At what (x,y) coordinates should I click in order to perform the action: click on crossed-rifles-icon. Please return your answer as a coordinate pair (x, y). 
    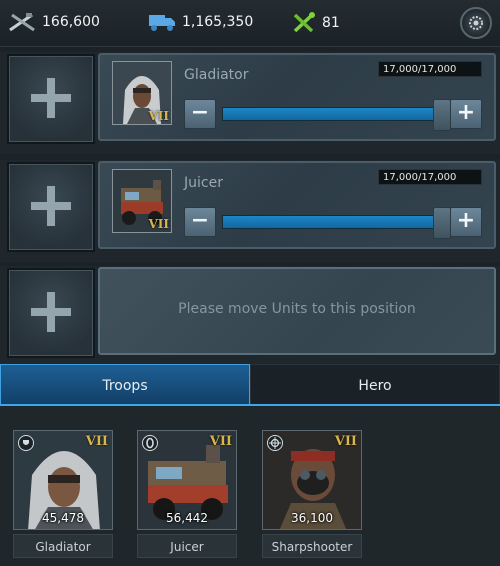
    Looking at the image, I should click on (22, 22).